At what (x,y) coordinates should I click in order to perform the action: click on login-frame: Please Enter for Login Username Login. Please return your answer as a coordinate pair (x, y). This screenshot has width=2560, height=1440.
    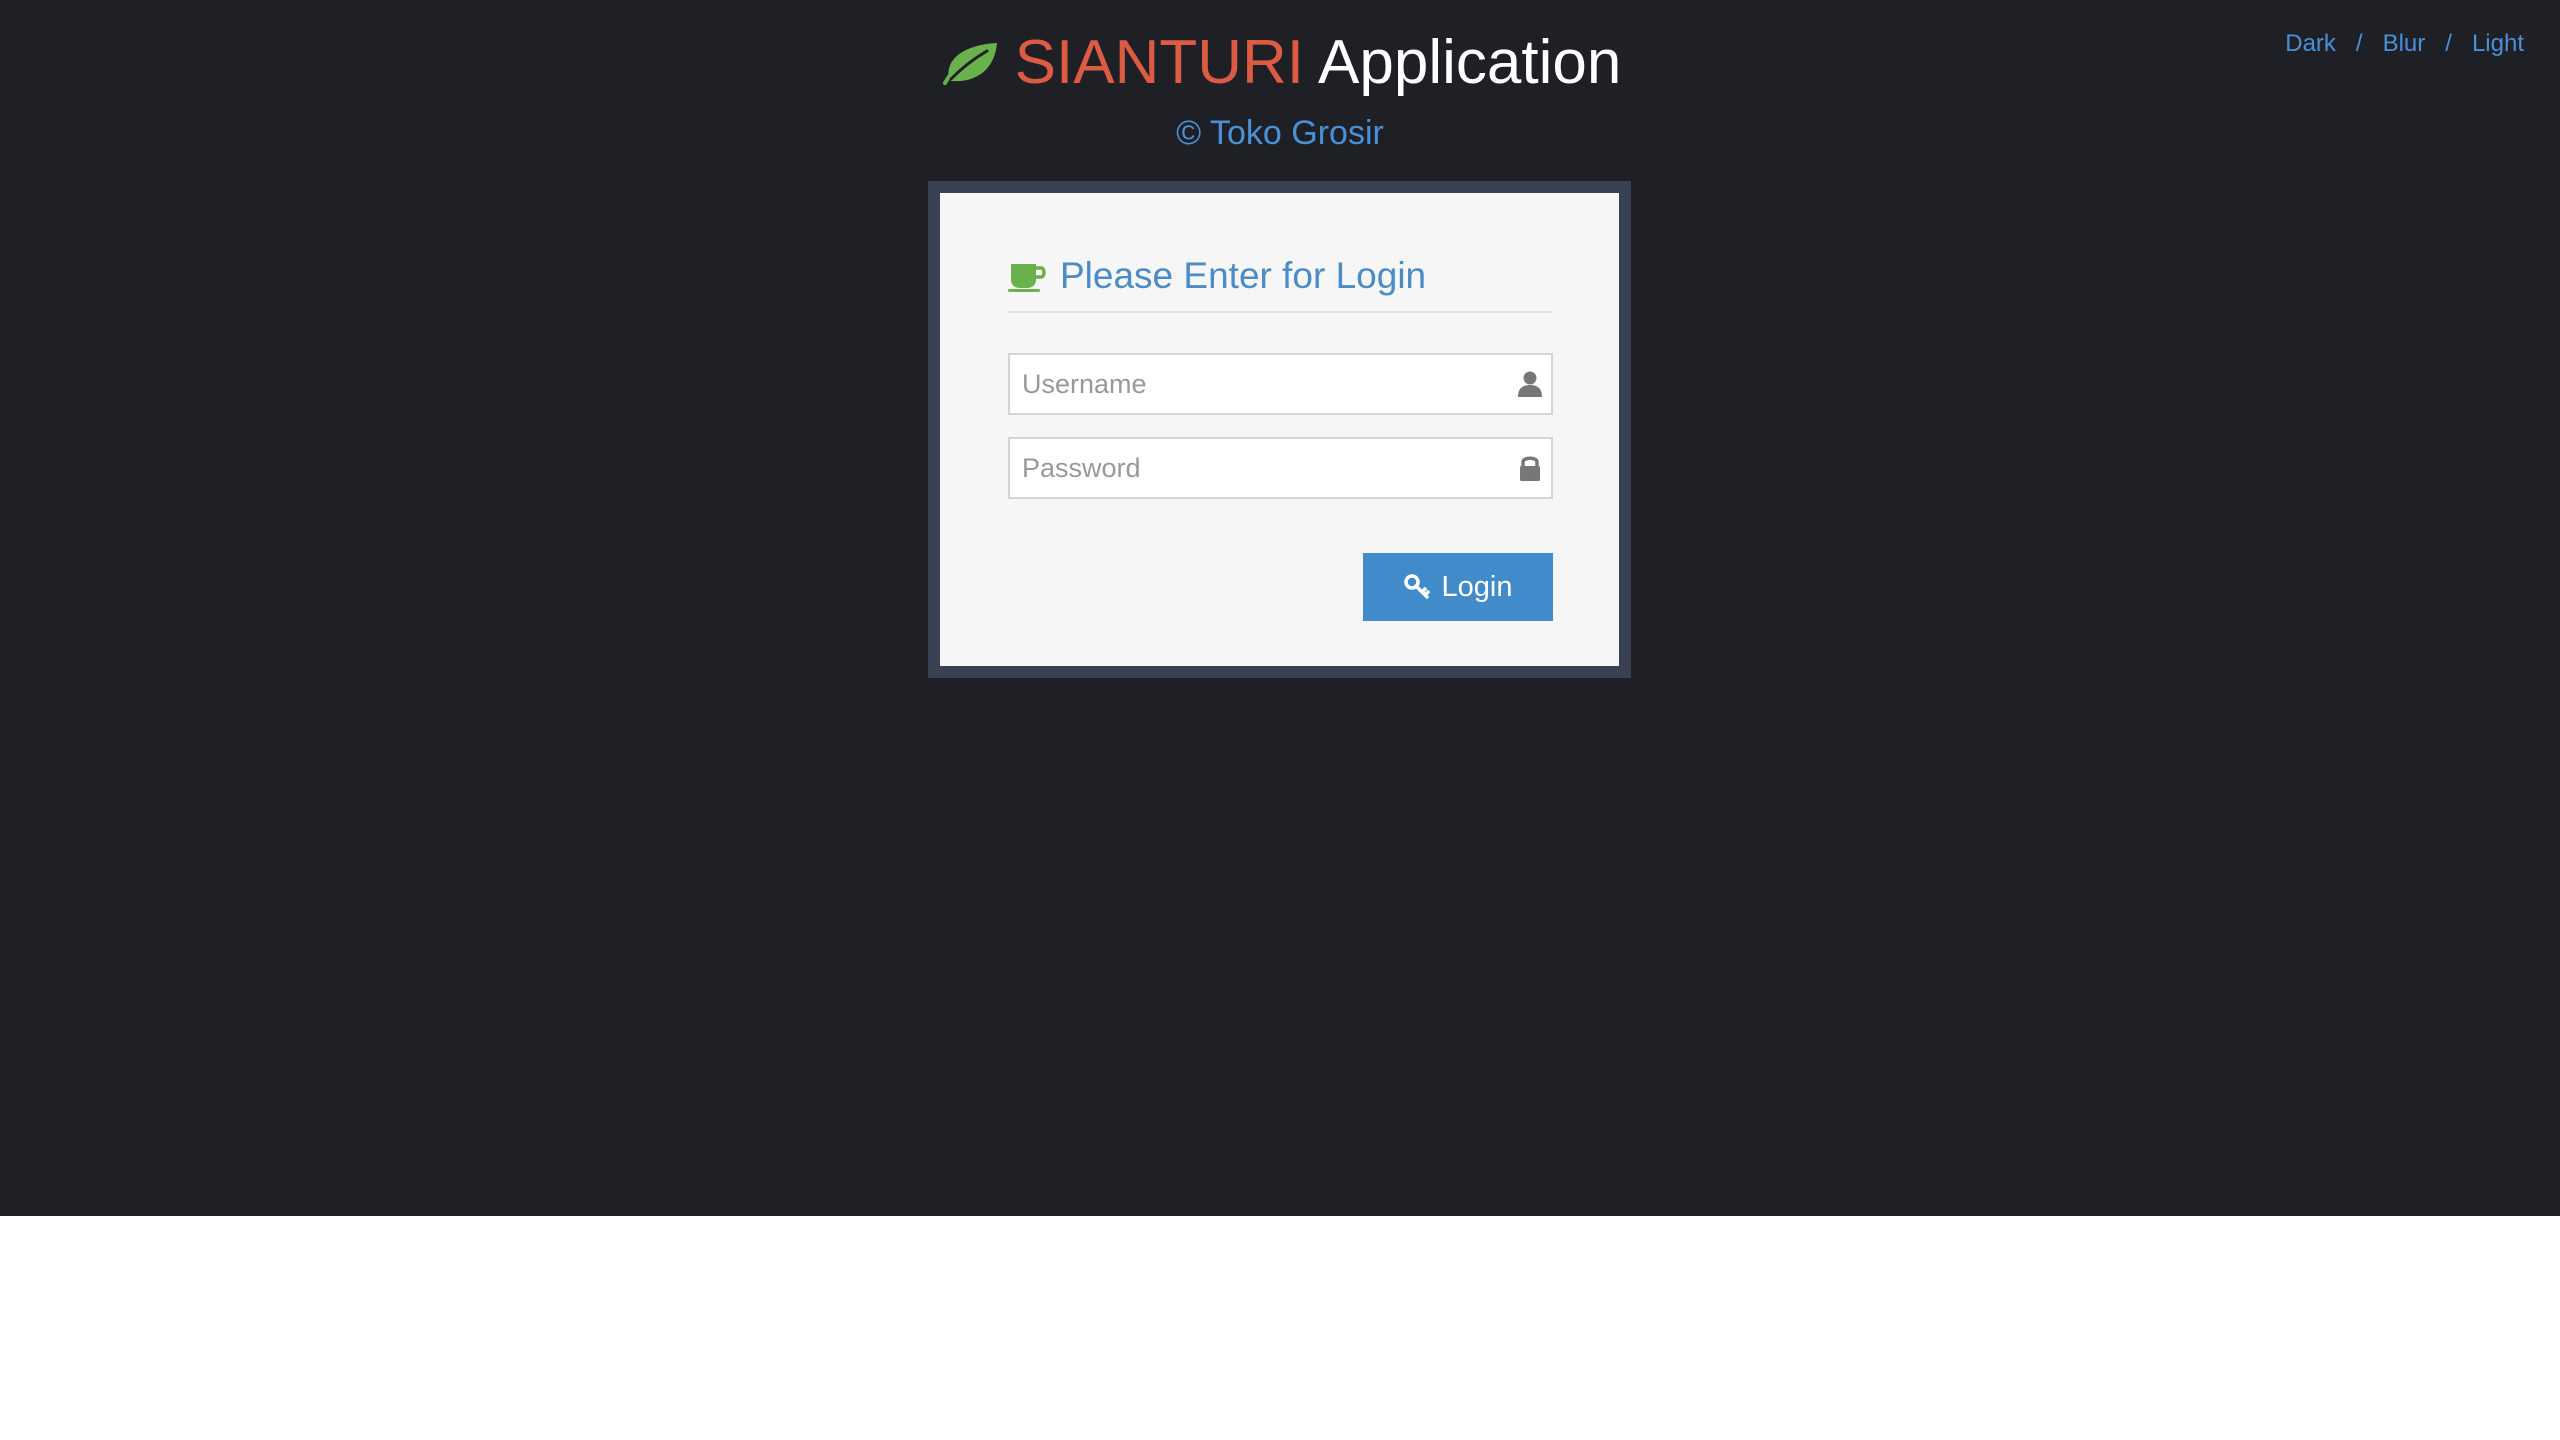
    Looking at the image, I should click on (1279, 429).